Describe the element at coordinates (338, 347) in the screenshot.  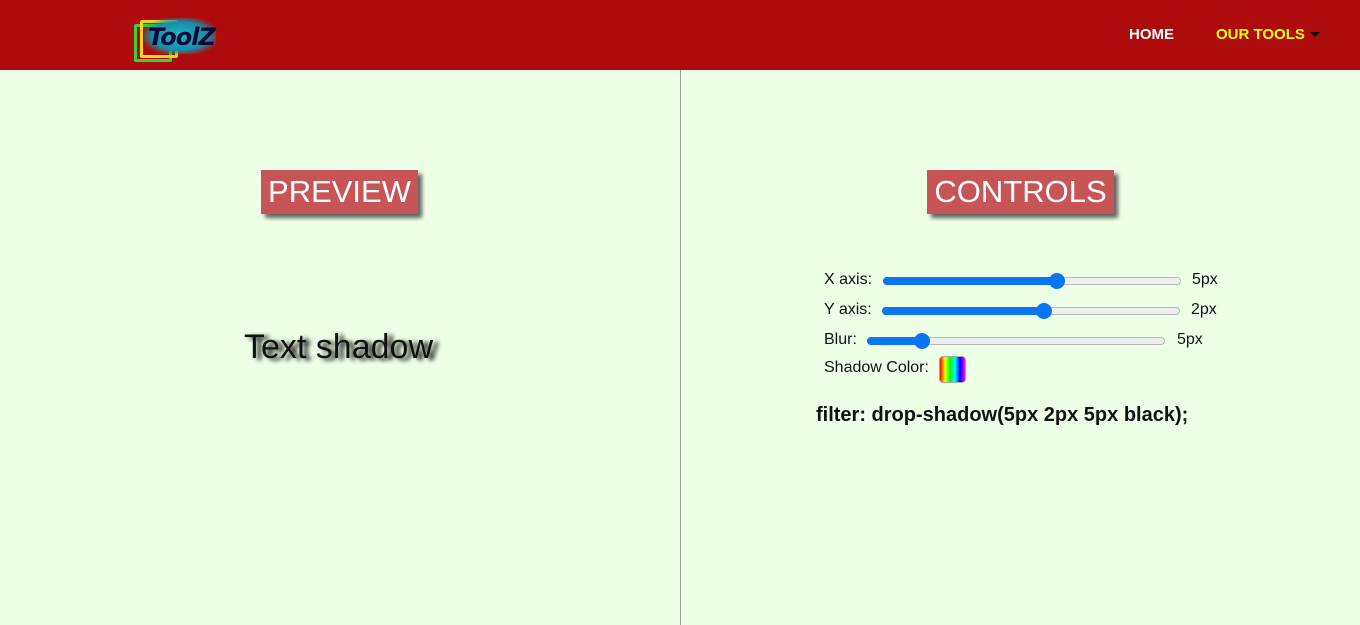
I see `preview-sample-text: Text shadow` at that location.